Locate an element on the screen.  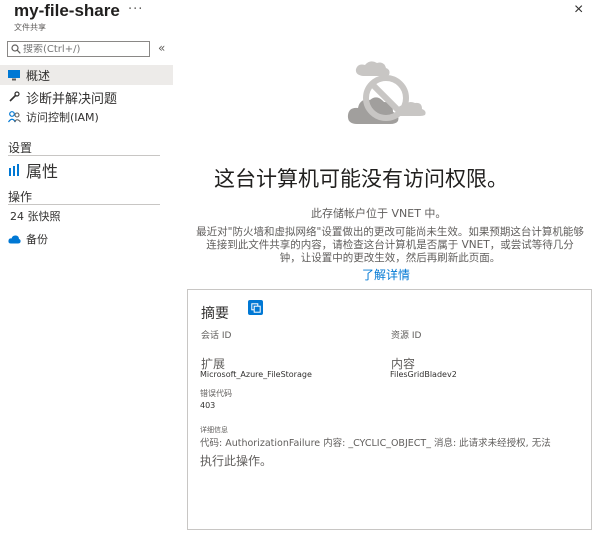
session-id-label: 会话 ID is located at coordinates (216, 336).